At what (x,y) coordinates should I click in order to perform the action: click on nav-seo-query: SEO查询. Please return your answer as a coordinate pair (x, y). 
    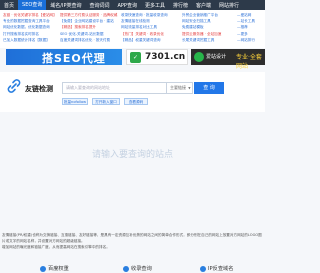
    Looking at the image, I should click on (32, 5).